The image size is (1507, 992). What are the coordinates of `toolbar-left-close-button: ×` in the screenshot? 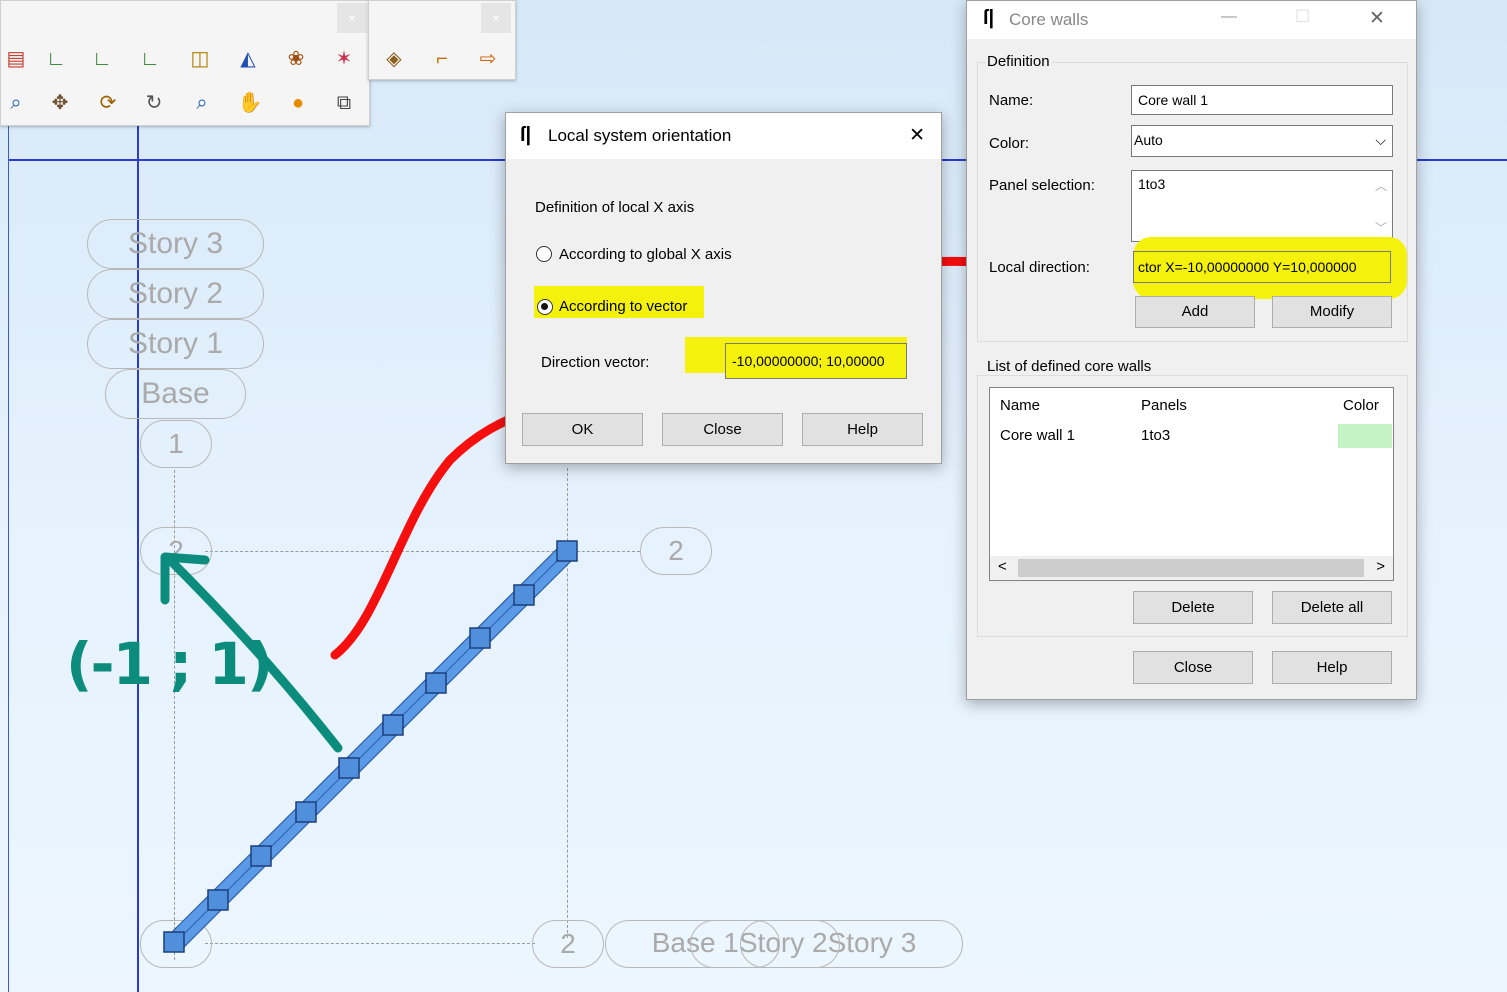 It's located at (352, 18).